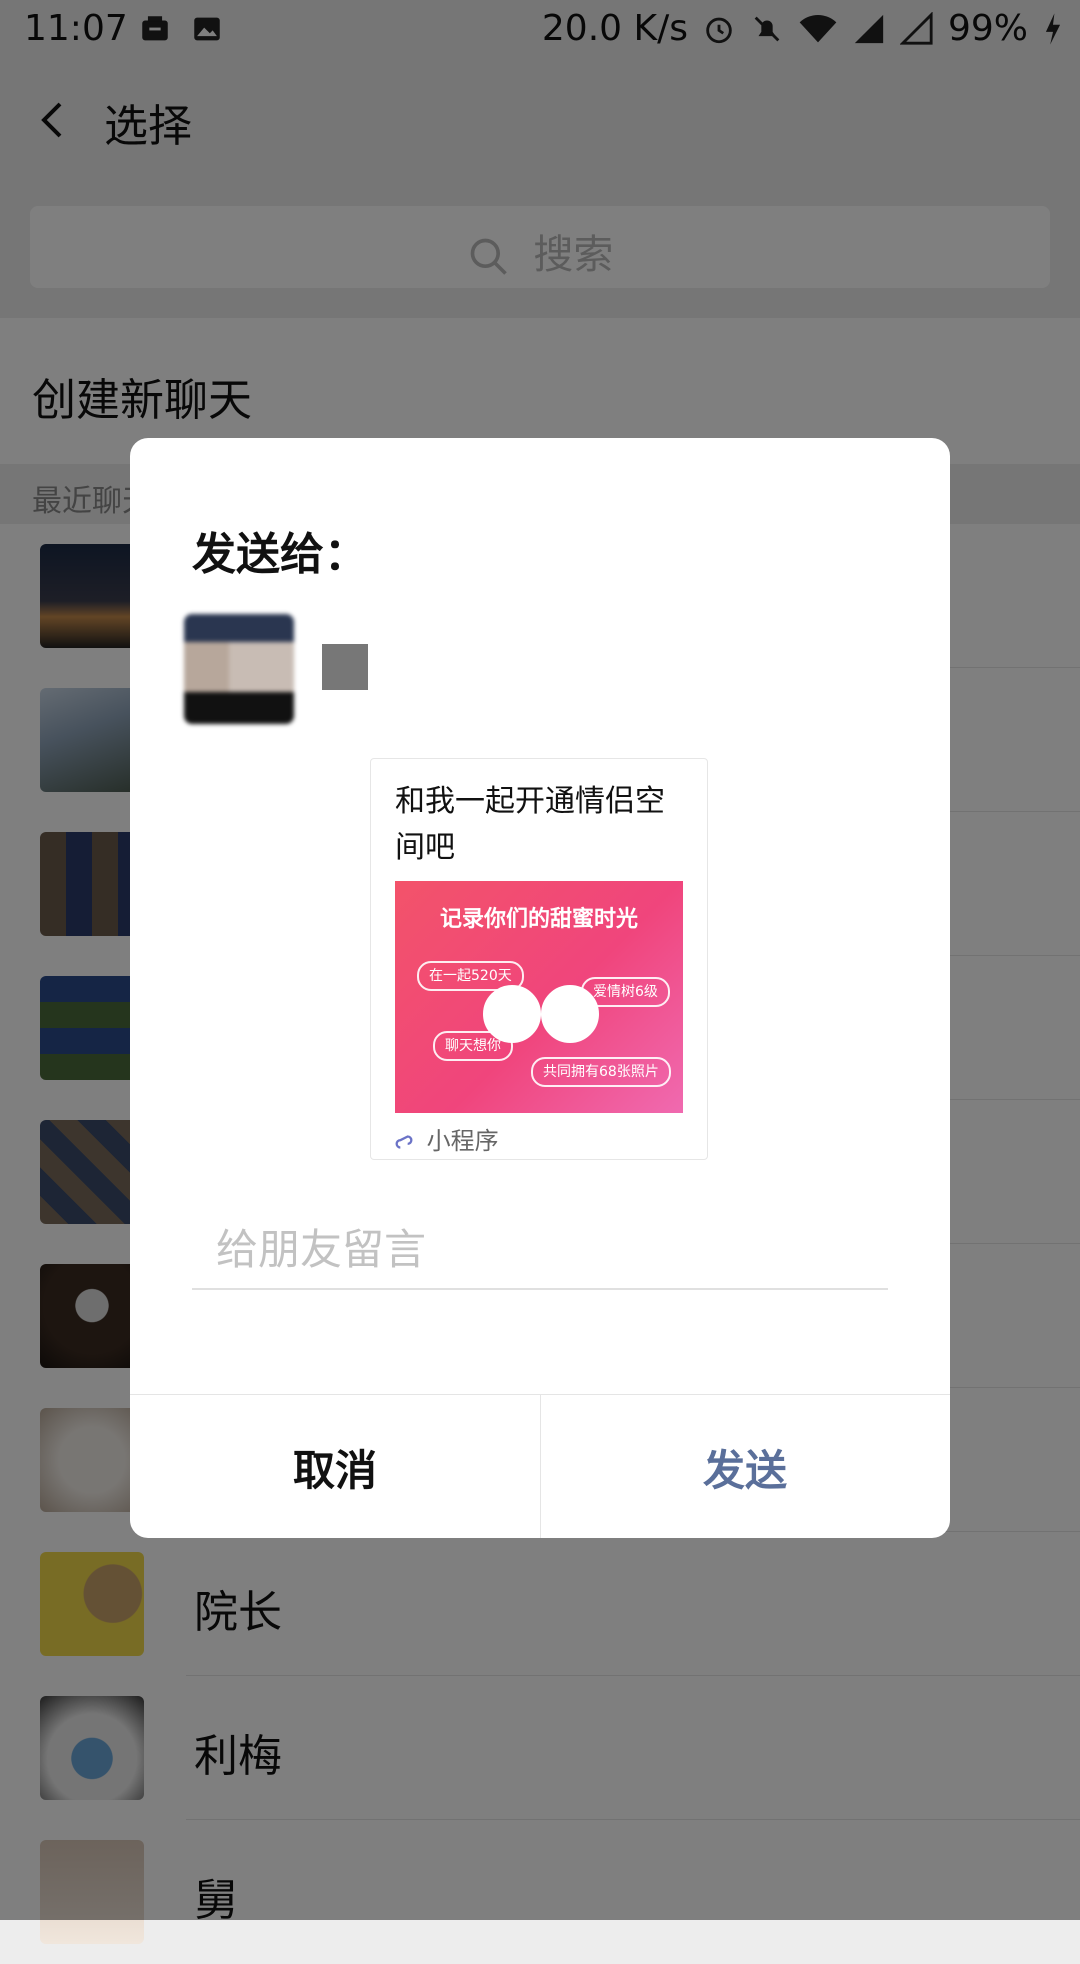 The image size is (1080, 1964). I want to click on send-button: 发送, so click(745, 1466).